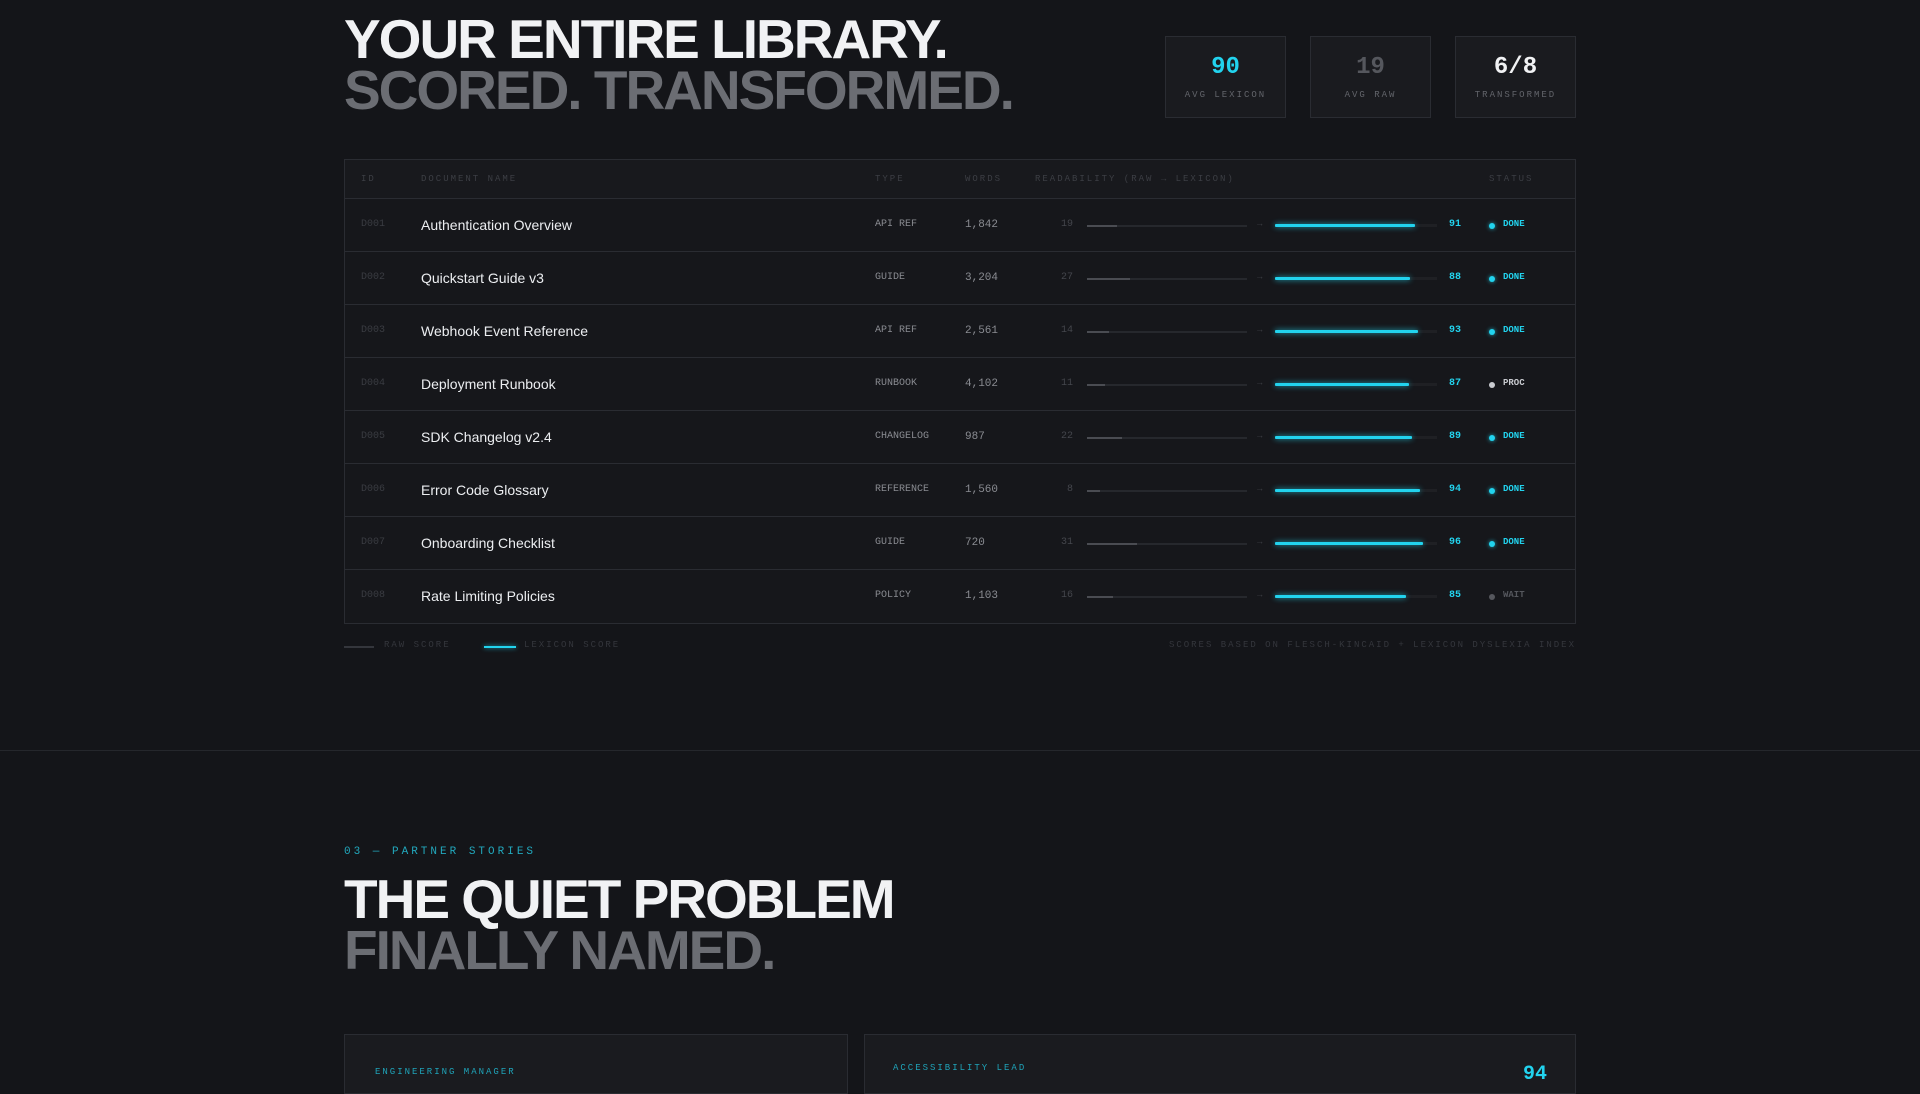 This screenshot has height=1094, width=1920. What do you see at coordinates (1534, 1074) in the screenshot?
I see `card-score: 94` at bounding box center [1534, 1074].